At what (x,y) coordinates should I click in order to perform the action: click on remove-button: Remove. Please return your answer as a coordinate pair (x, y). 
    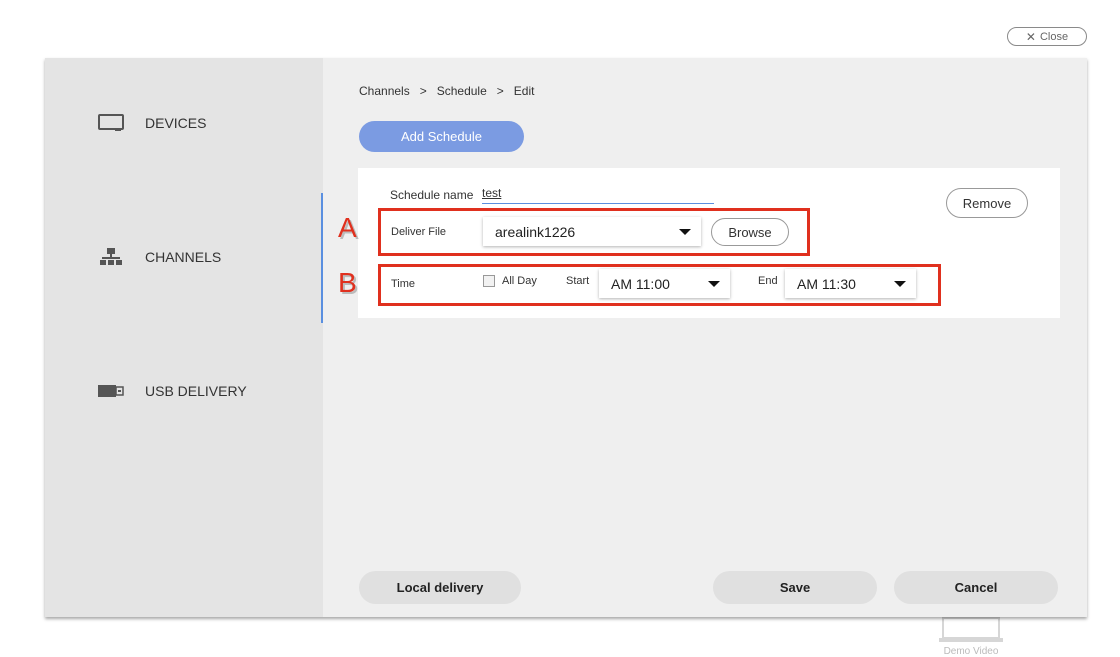
    Looking at the image, I should click on (987, 203).